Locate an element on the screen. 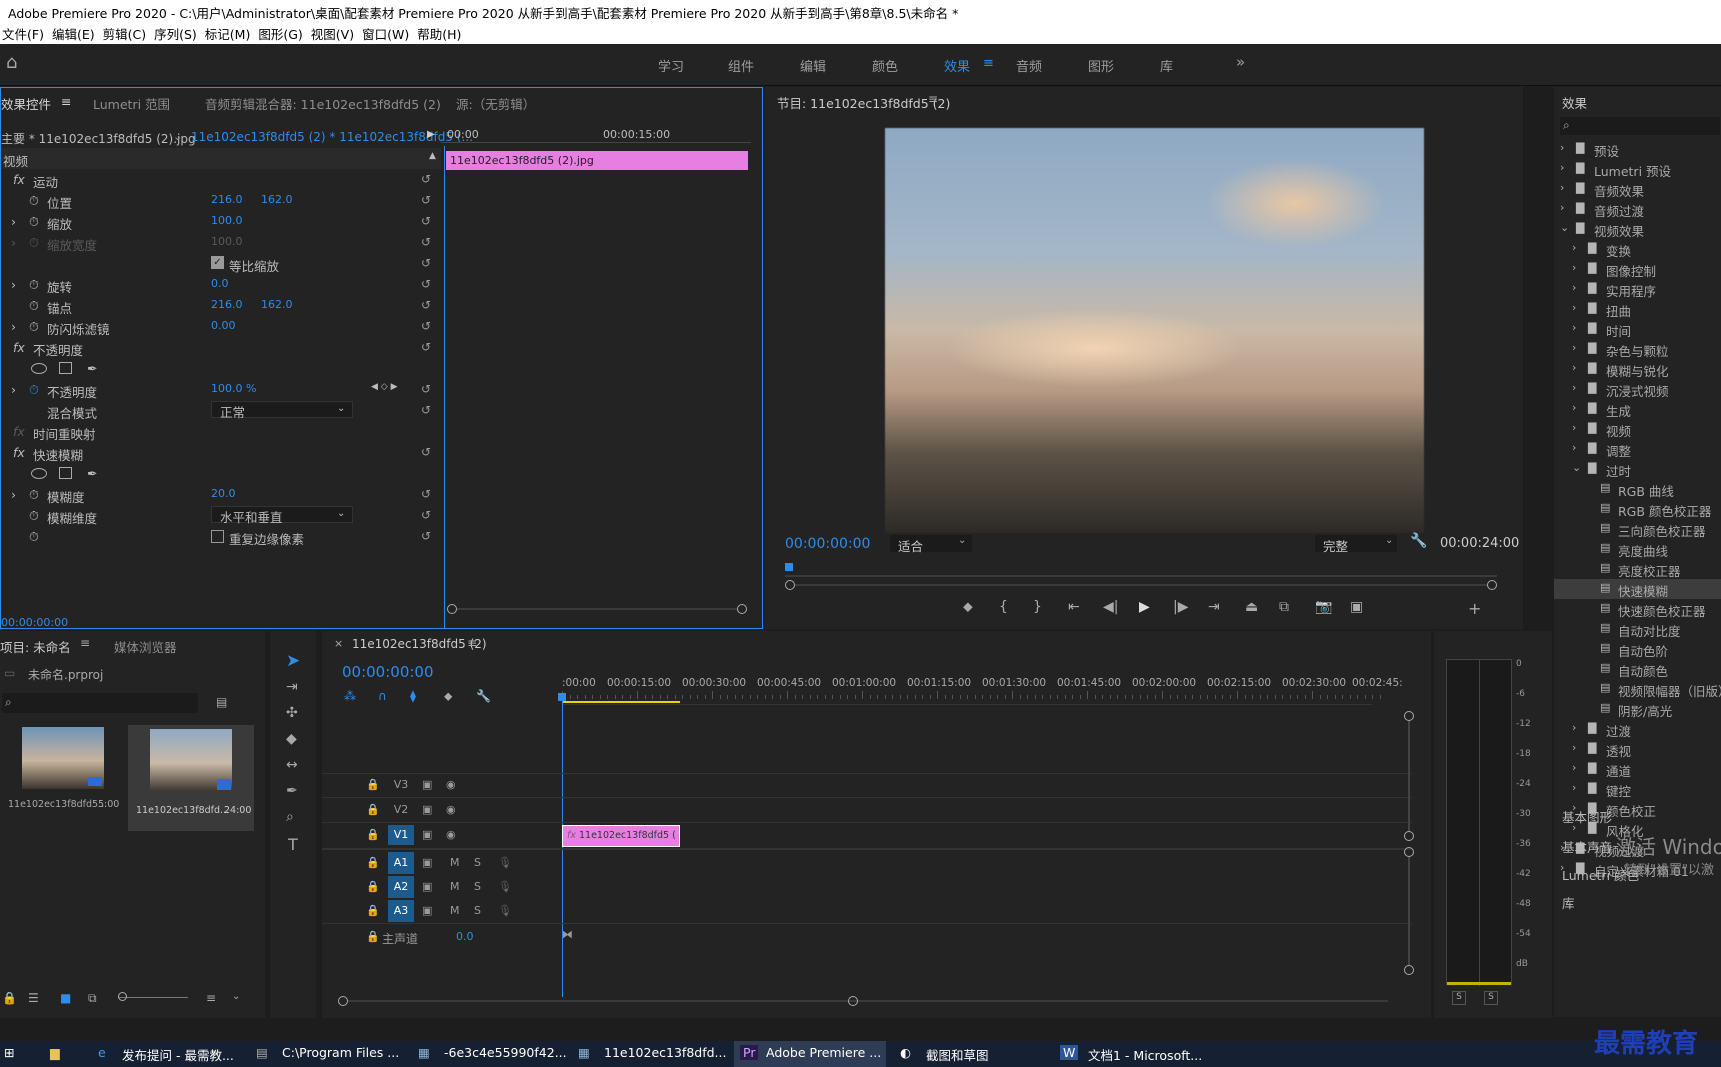 Image resolution: width=1721 pixels, height=1067 pixels. effects-tree-item: › ▇ 通道 is located at coordinates (1637, 769).